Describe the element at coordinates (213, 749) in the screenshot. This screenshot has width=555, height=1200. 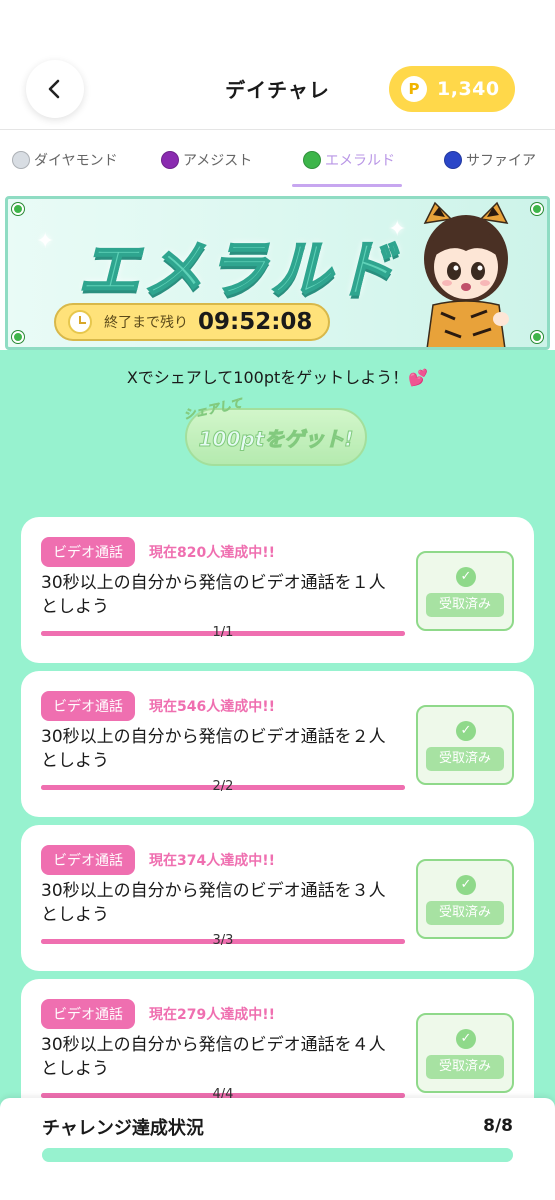
I see `challenge-description: 30秒以上の自分から発信のビデオ通話を２人としよう` at that location.